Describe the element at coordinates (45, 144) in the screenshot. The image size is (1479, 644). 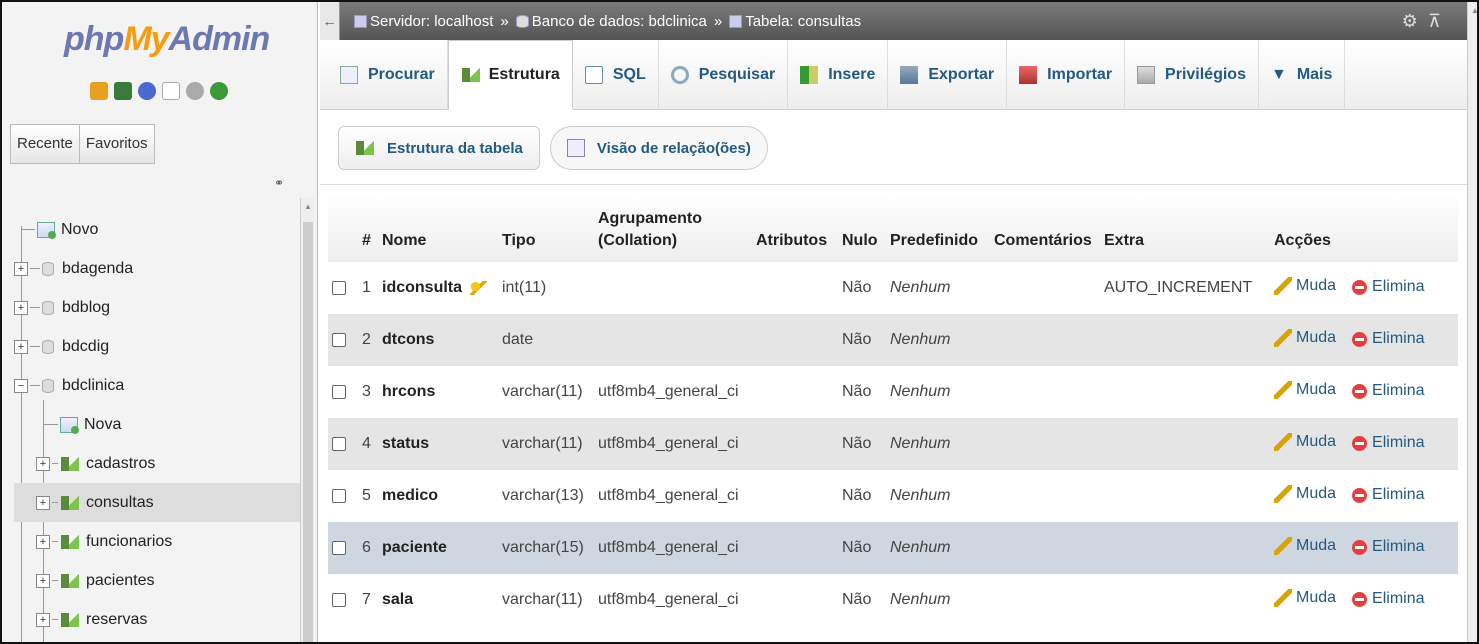
I see `recent-tab: Recente` at that location.